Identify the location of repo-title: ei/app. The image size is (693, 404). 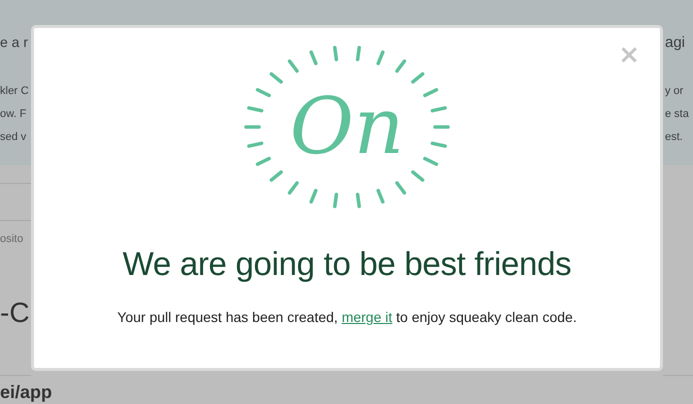
(27, 392).